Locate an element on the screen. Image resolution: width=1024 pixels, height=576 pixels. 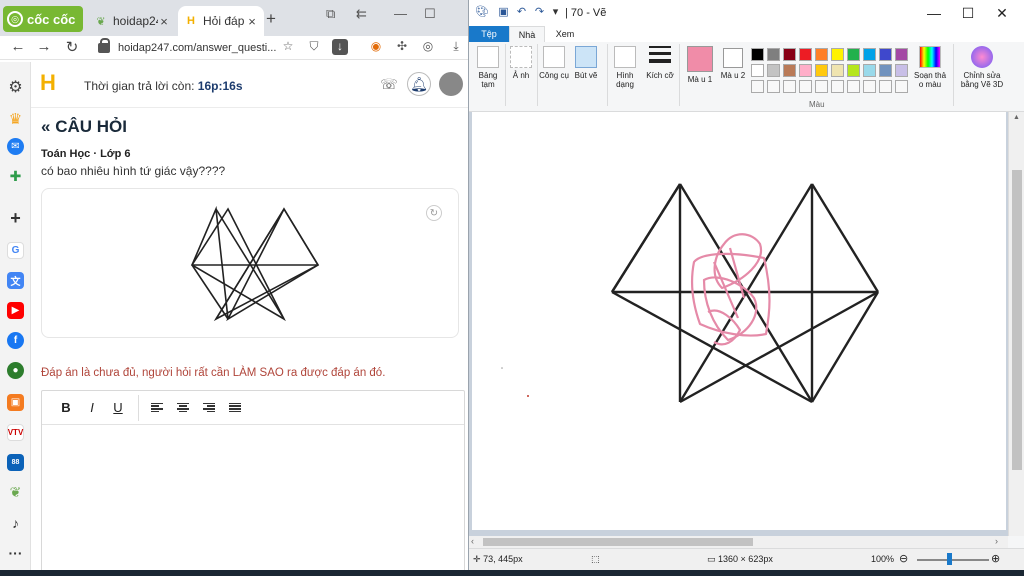
gamepad-icon: ✚ is located at coordinates (15, 176).